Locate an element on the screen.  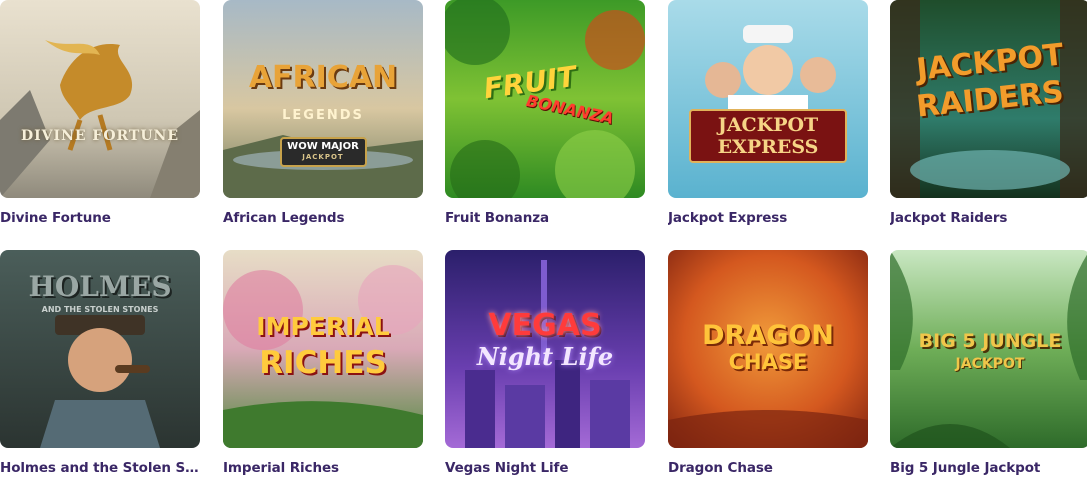
game-title: Divine Fortune is located at coordinates (100, 218).